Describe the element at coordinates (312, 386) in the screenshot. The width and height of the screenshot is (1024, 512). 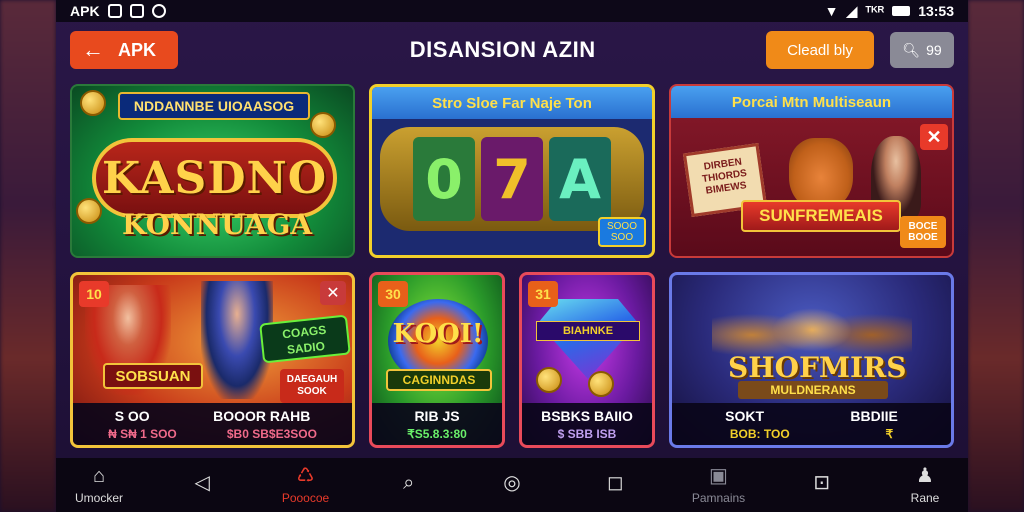
I see `card-promo: DAEGAUH SOOK` at that location.